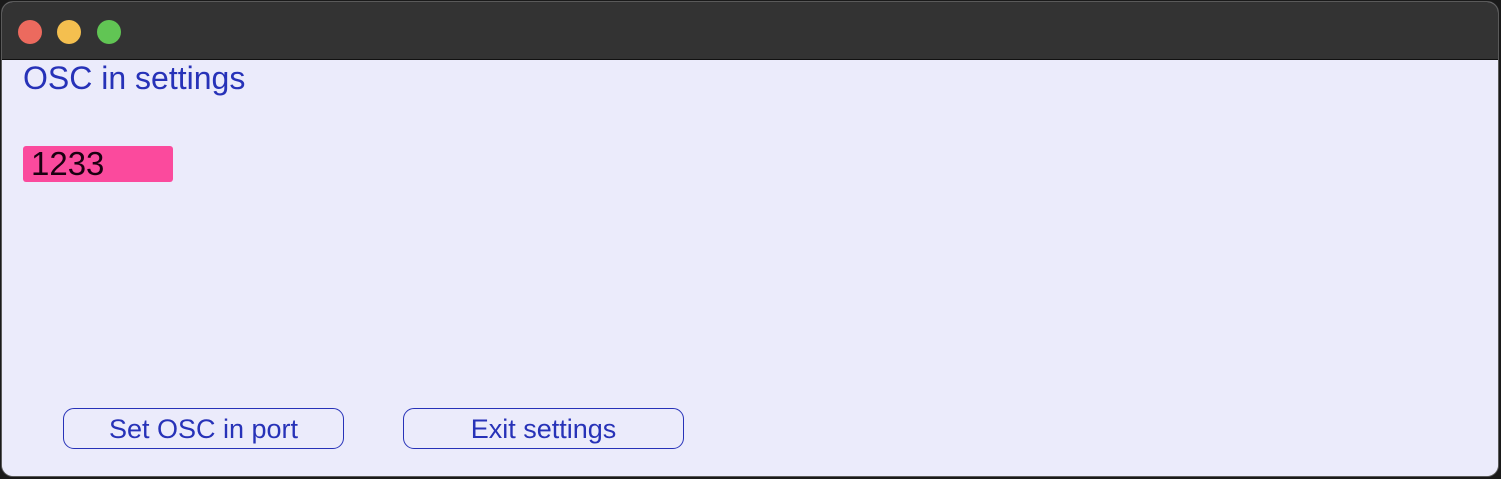  What do you see at coordinates (30, 32) in the screenshot?
I see `close-icon` at bounding box center [30, 32].